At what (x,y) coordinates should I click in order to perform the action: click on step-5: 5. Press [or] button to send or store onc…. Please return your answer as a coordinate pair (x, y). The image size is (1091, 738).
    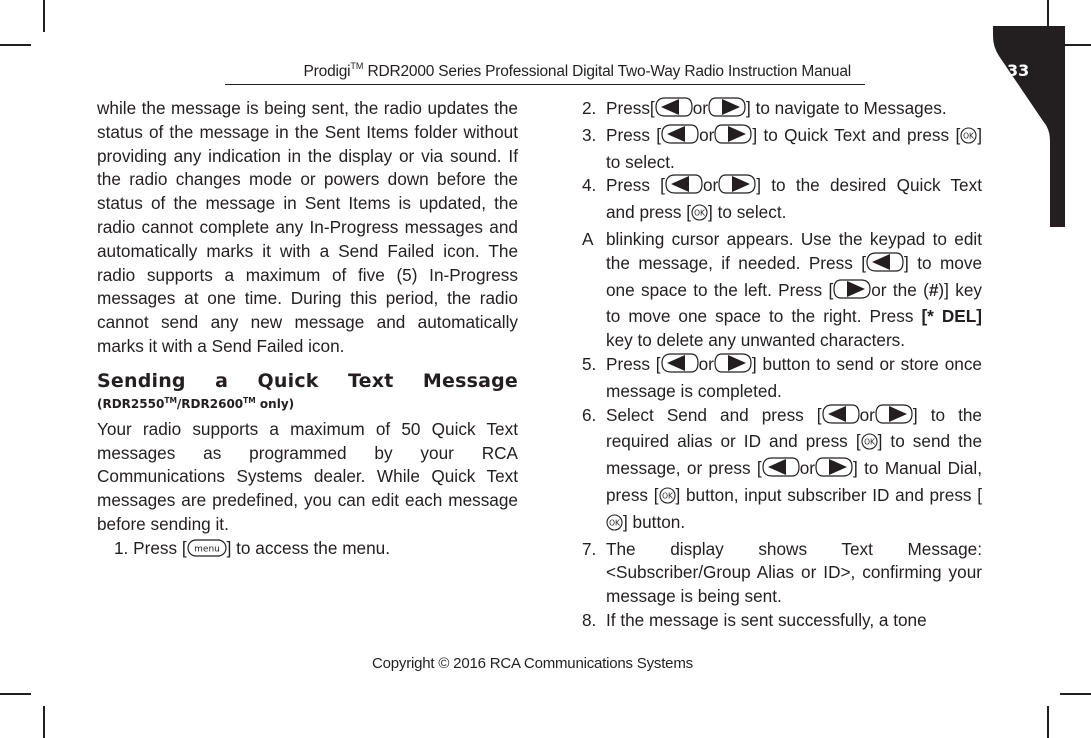
    Looking at the image, I should click on (782, 378).